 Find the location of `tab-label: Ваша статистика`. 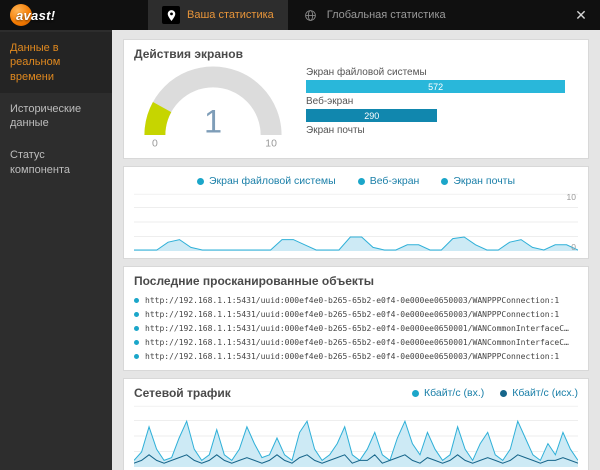

tab-label: Ваша статистика is located at coordinates (230, 15).